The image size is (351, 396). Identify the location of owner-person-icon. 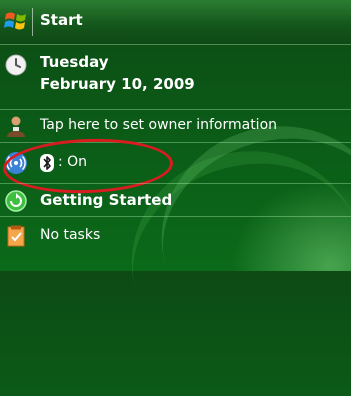
(16, 126).